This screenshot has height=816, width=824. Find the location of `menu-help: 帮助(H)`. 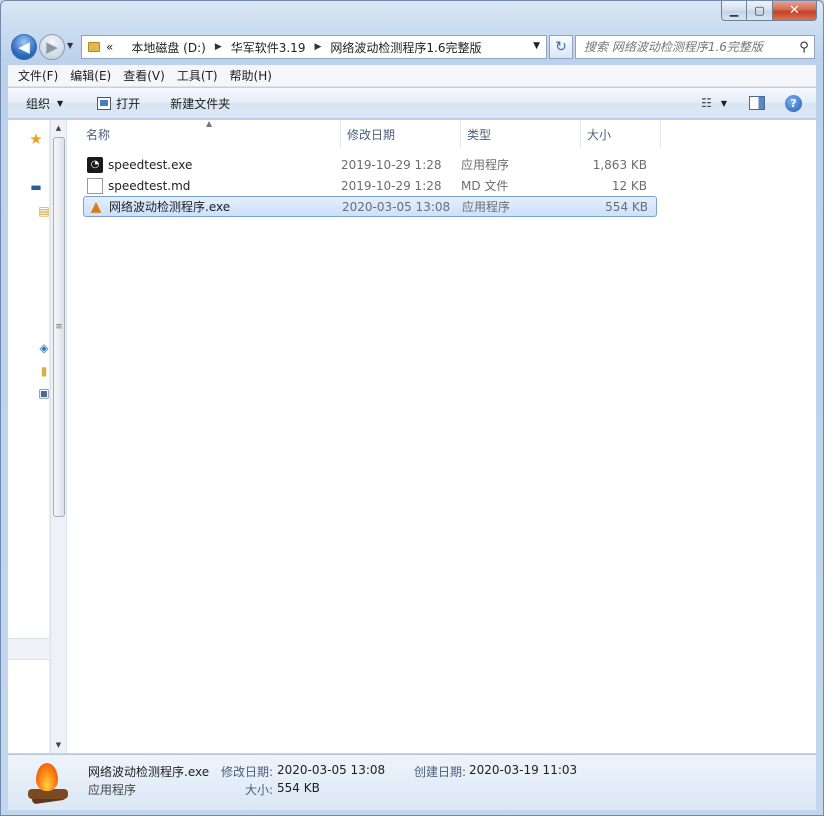

menu-help: 帮助(H) is located at coordinates (251, 75).